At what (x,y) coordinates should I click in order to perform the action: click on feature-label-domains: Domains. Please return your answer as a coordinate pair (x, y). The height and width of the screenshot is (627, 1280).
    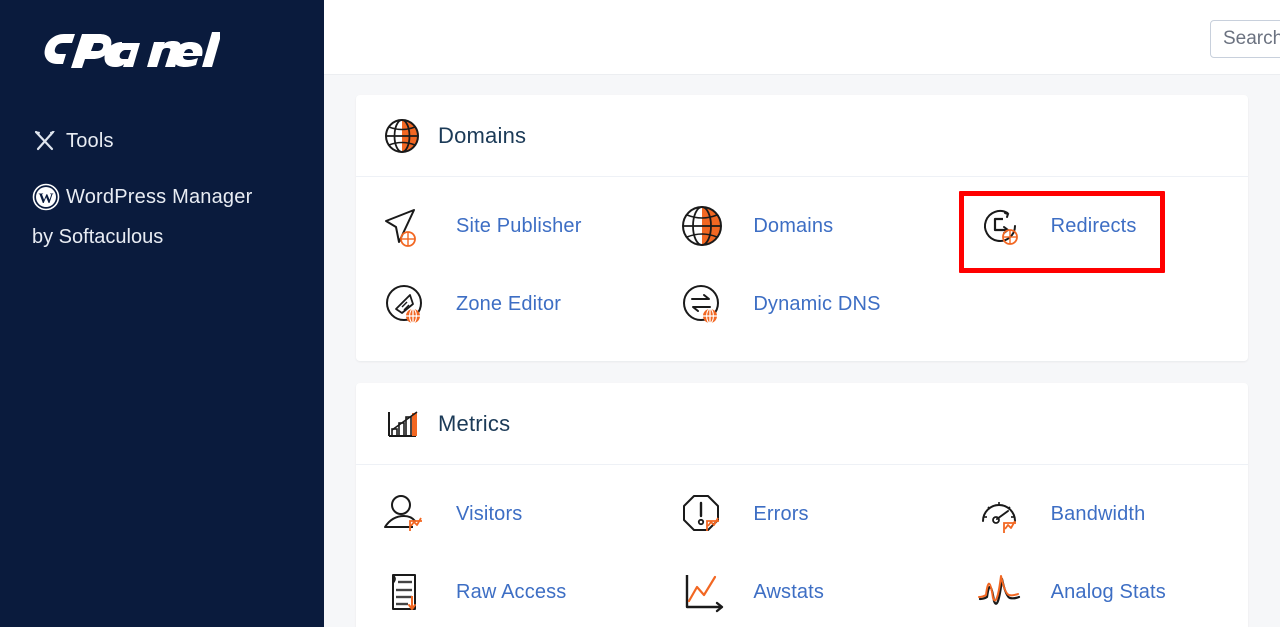
    Looking at the image, I should click on (793, 226).